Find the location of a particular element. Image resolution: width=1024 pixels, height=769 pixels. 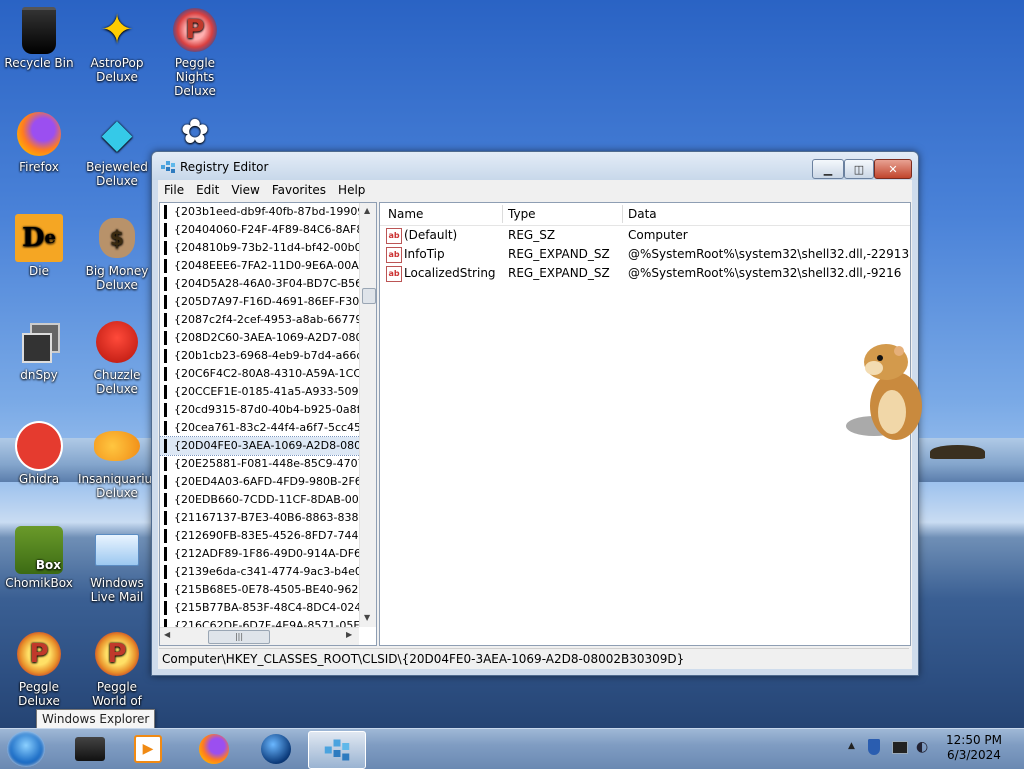

desktop-icon-firefox: Firefox is located at coordinates (39, 142).